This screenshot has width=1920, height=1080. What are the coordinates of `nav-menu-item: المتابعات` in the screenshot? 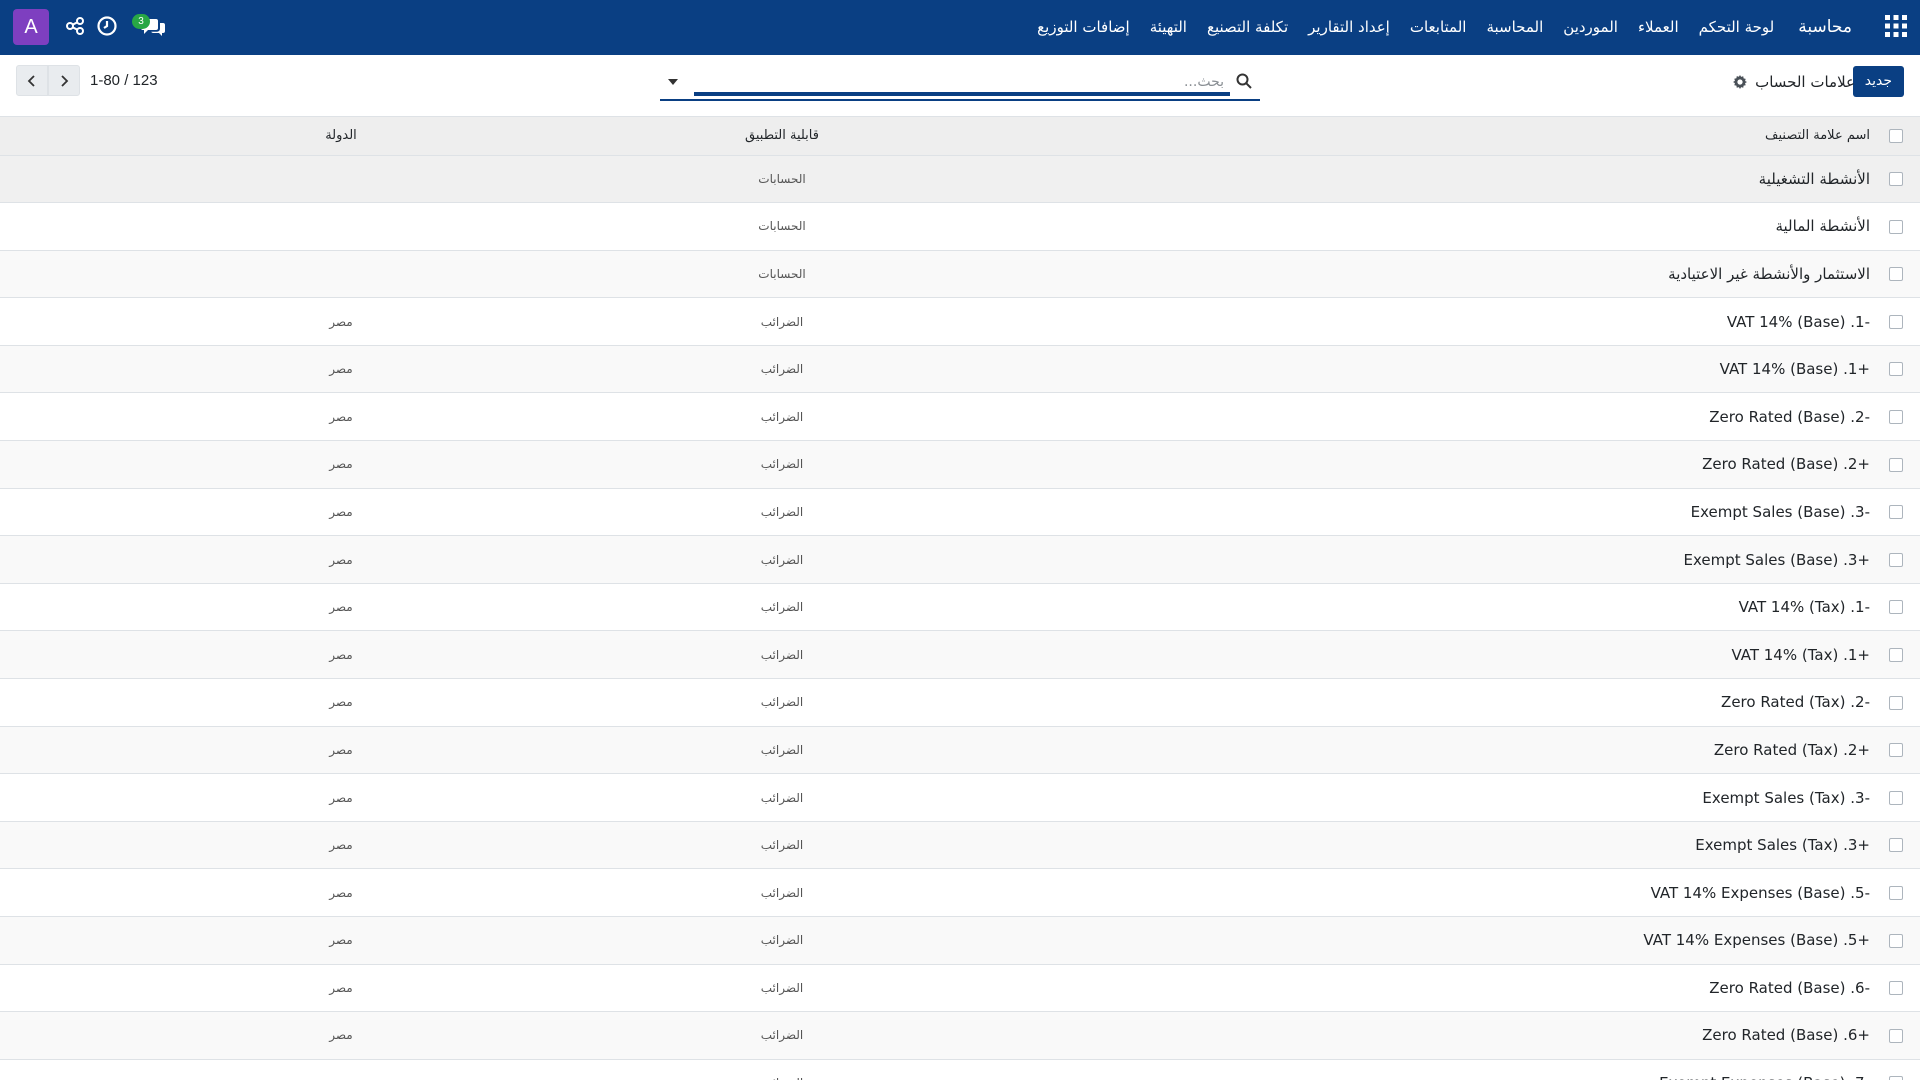 It's located at (1438, 27).